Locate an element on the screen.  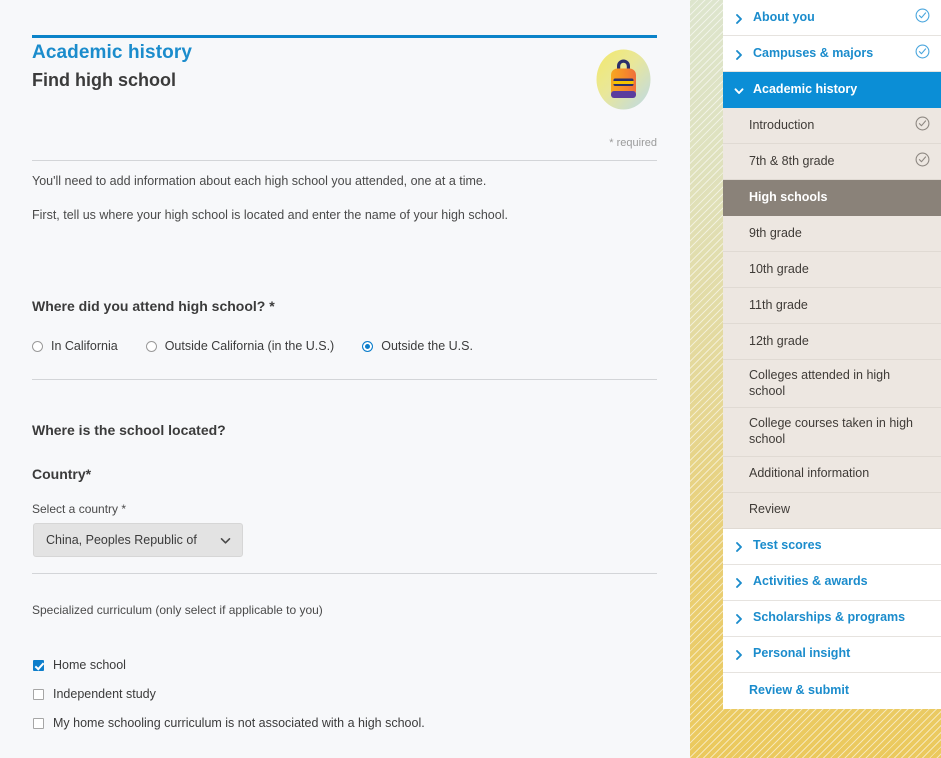
sidebar-item-review-submit: Review & submit is located at coordinates (832, 690).